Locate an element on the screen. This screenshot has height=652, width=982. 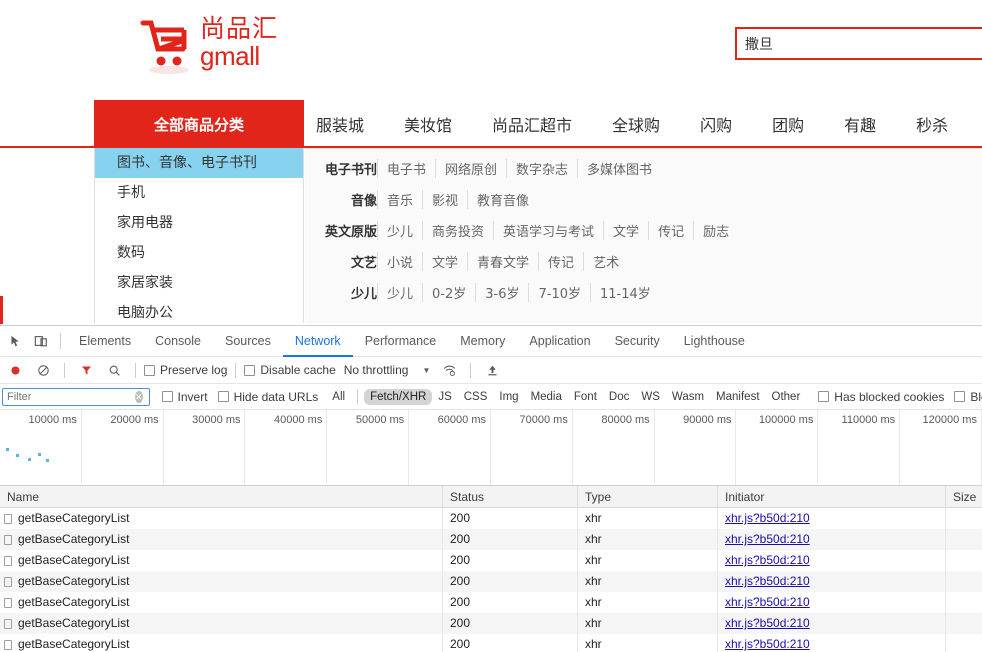
filter-type-manifest: Manifest is located at coordinates (737, 397).